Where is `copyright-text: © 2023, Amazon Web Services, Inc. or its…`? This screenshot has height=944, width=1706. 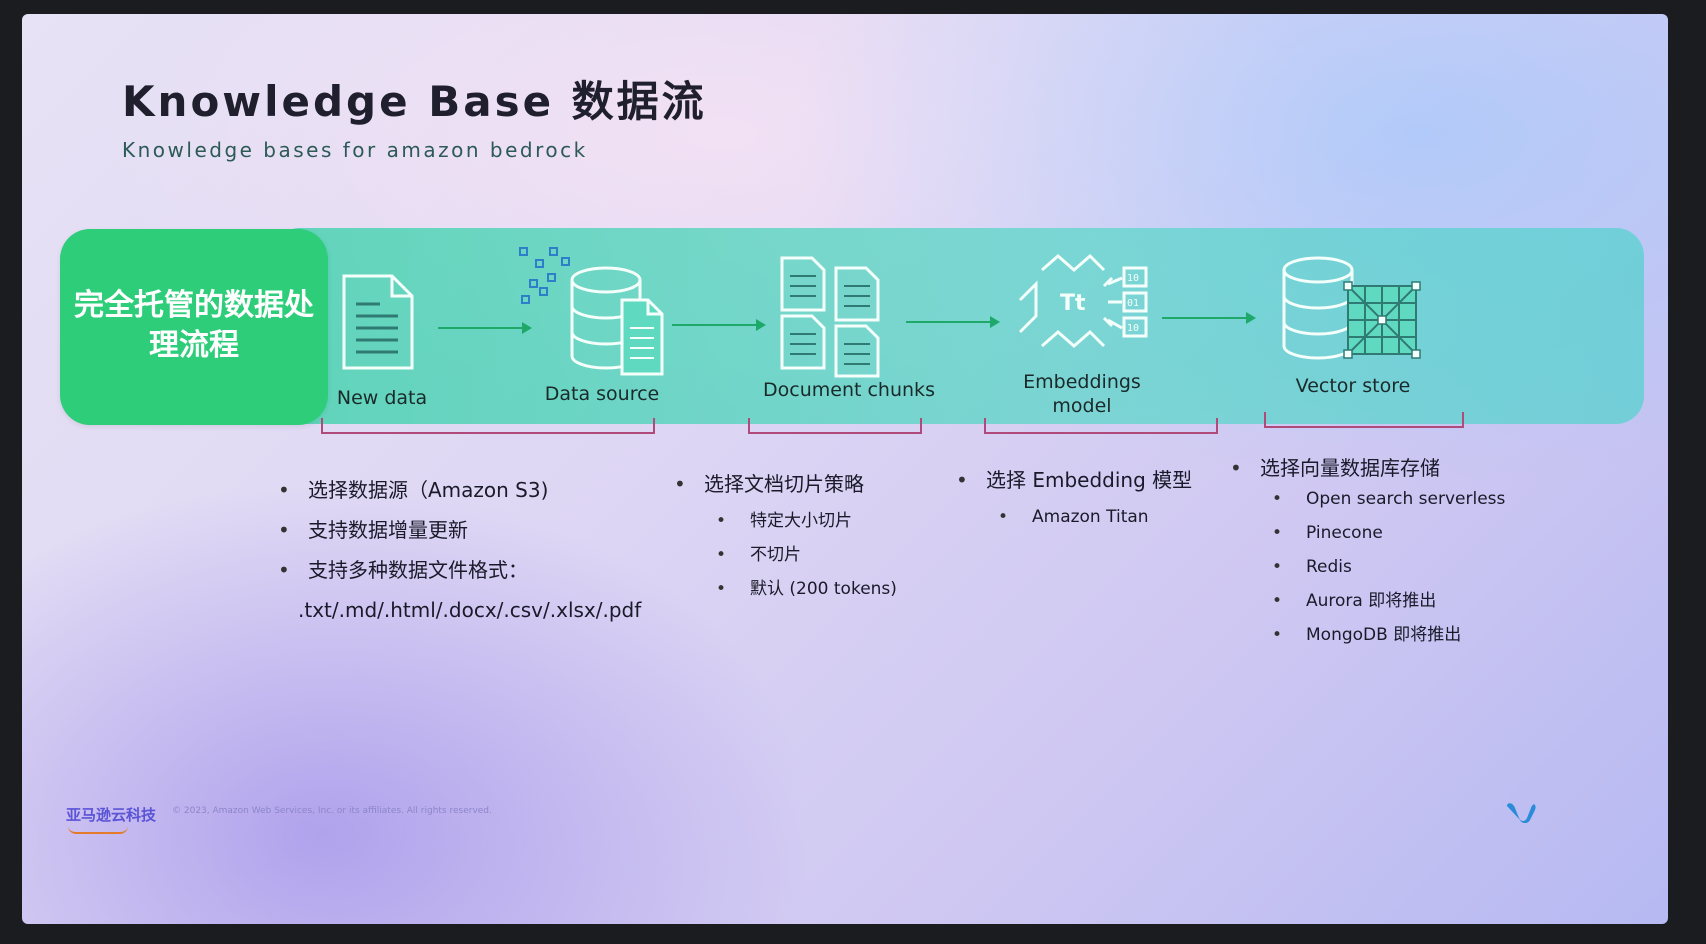
copyright-text: © 2023, Amazon Web Services, Inc. or its… is located at coordinates (332, 811).